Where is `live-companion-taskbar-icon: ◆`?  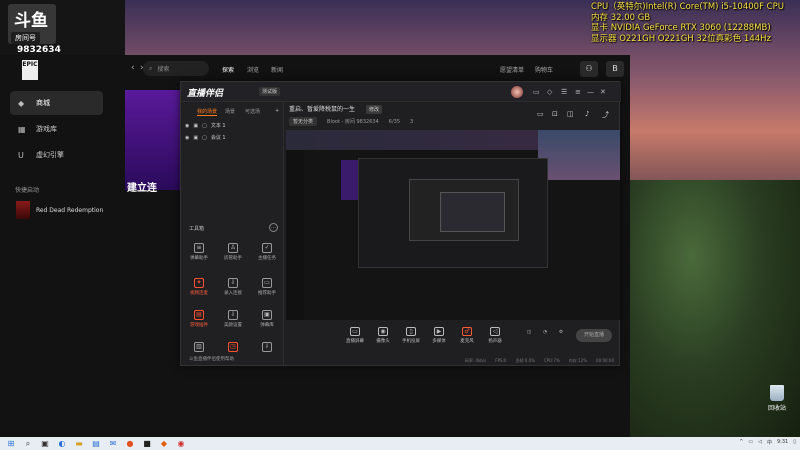 live-companion-taskbar-icon: ◆ is located at coordinates (164, 444).